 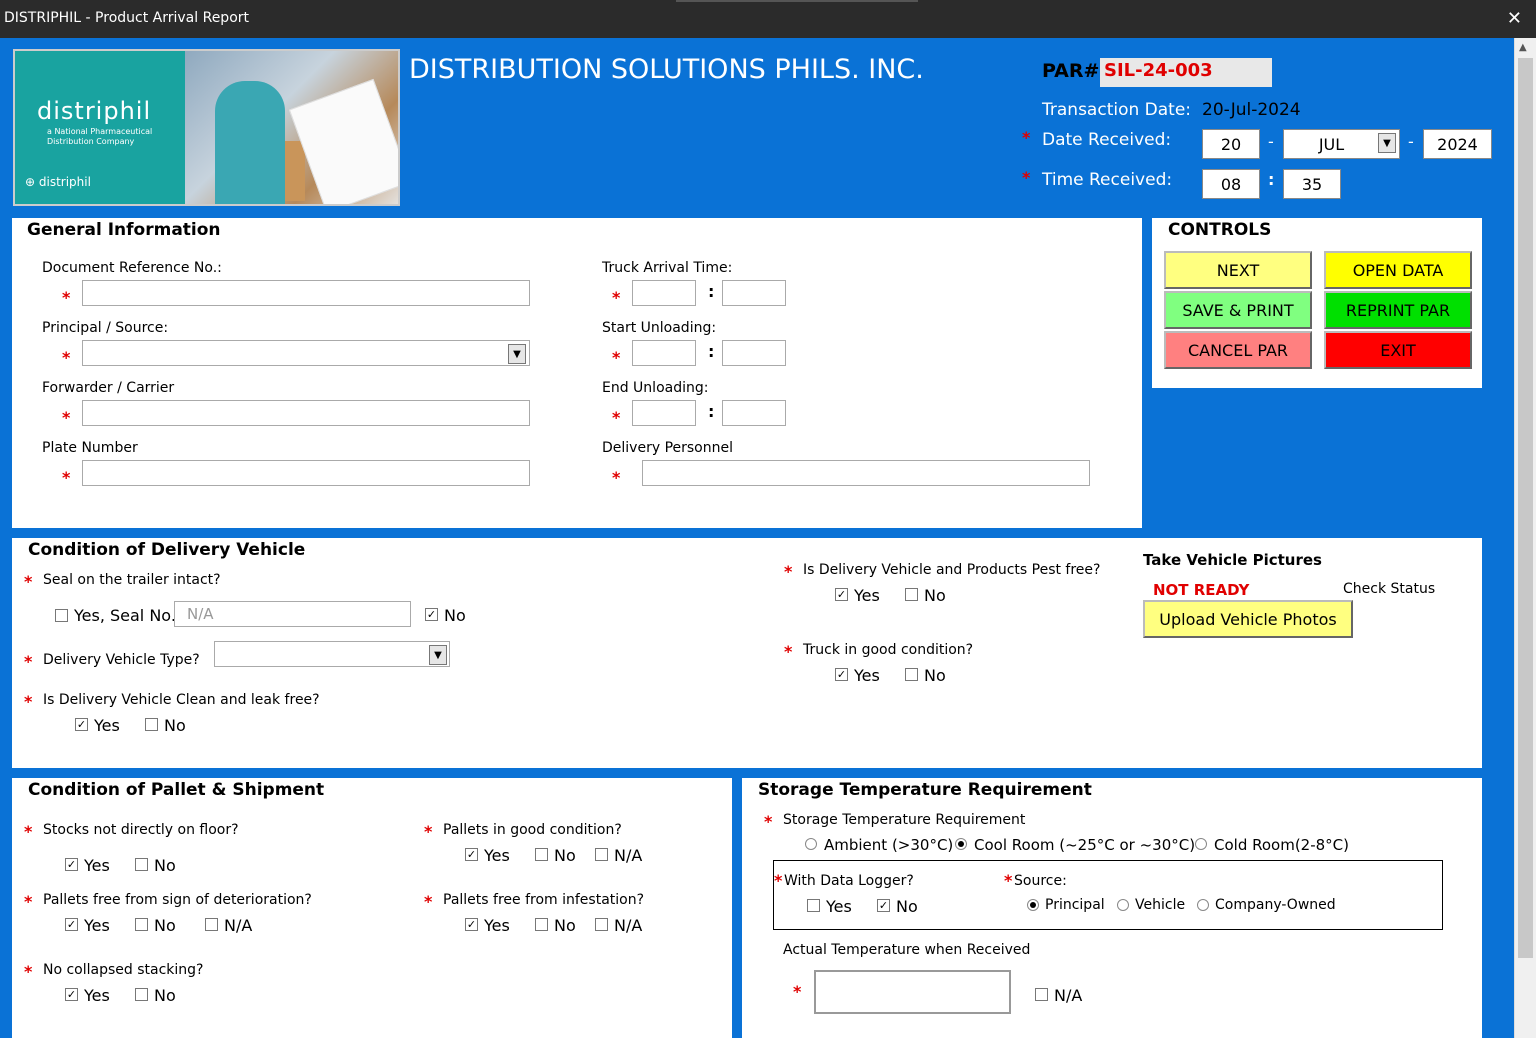 What do you see at coordinates (1248, 619) in the screenshot?
I see `upload-photos-button: Upload Vehicle Photos` at bounding box center [1248, 619].